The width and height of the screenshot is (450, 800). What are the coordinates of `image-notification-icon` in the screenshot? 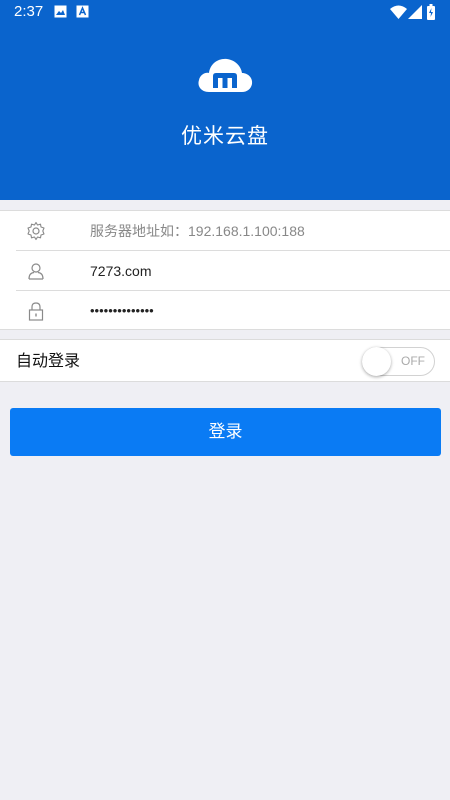 It's located at (60, 13).